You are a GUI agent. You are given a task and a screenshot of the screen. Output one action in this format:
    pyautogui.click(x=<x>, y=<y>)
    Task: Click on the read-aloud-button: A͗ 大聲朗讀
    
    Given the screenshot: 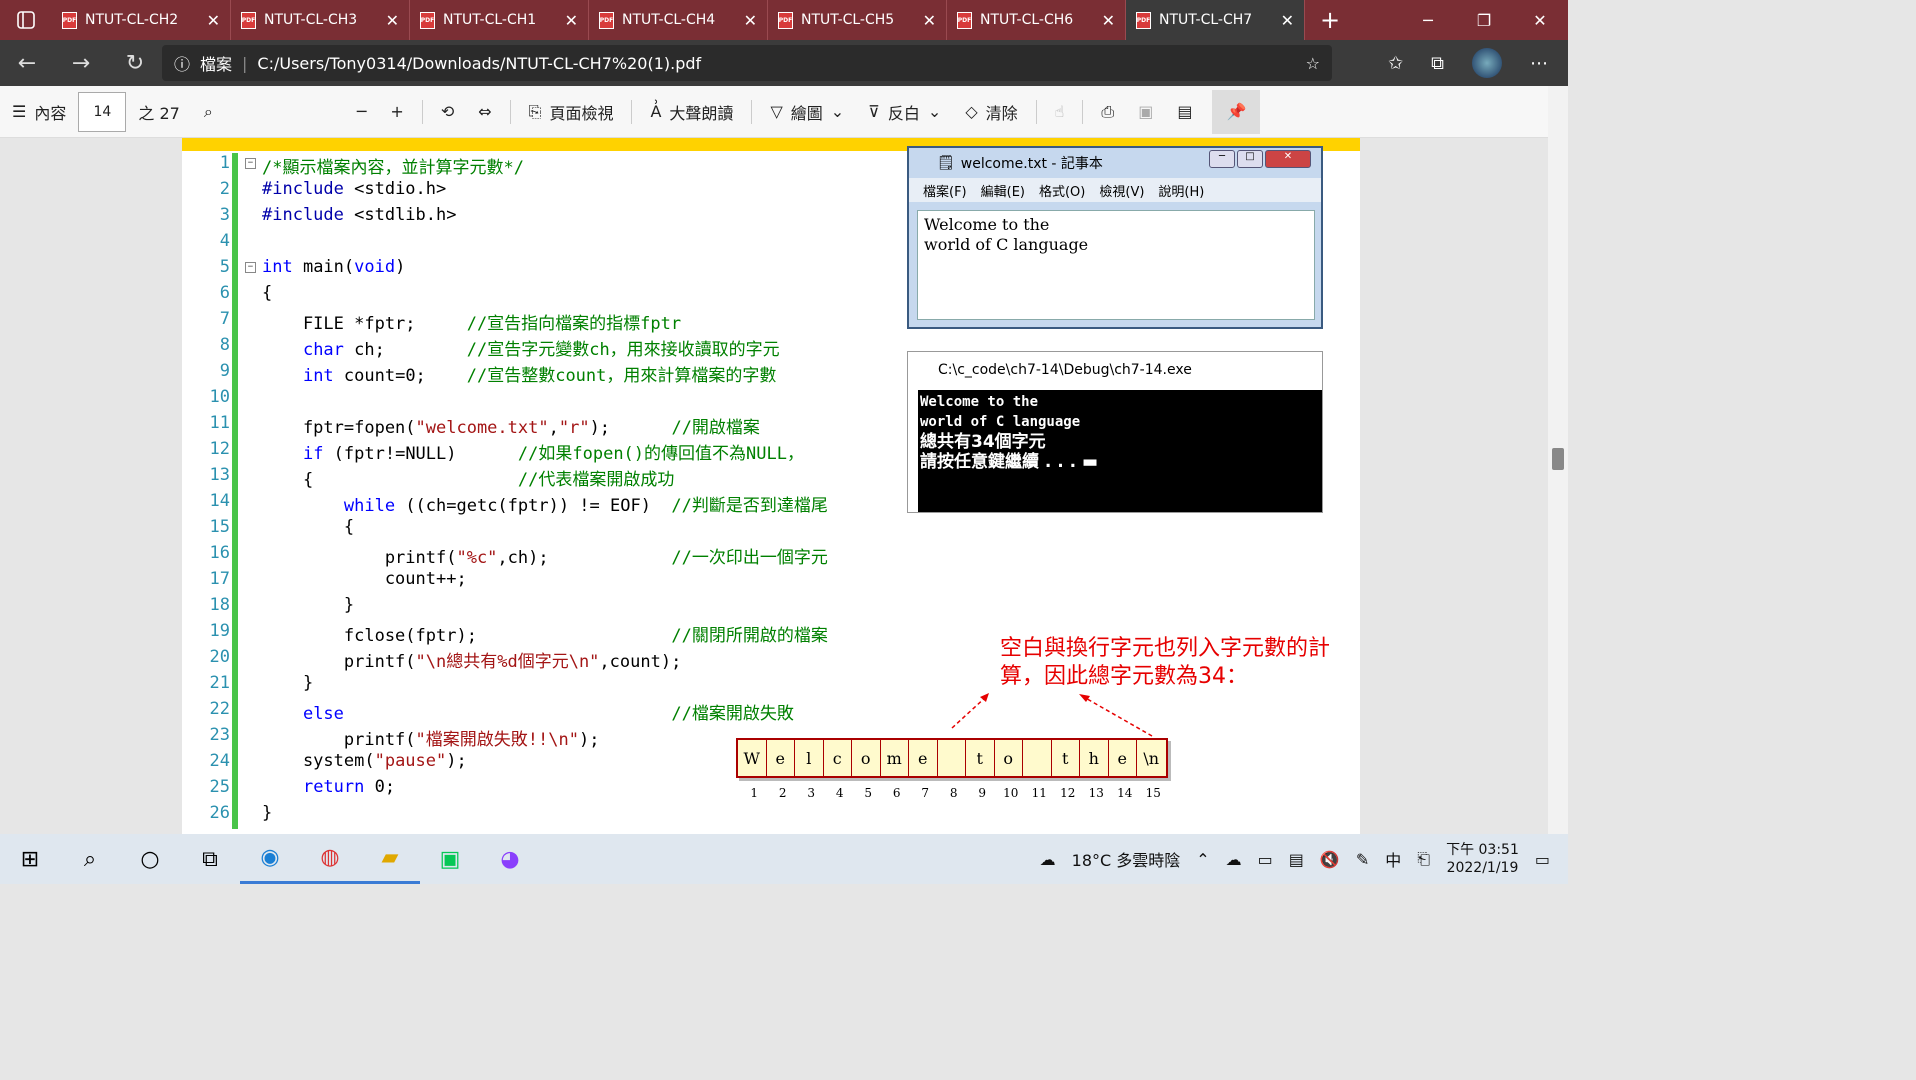 What is the action you would take?
    pyautogui.click(x=691, y=112)
    